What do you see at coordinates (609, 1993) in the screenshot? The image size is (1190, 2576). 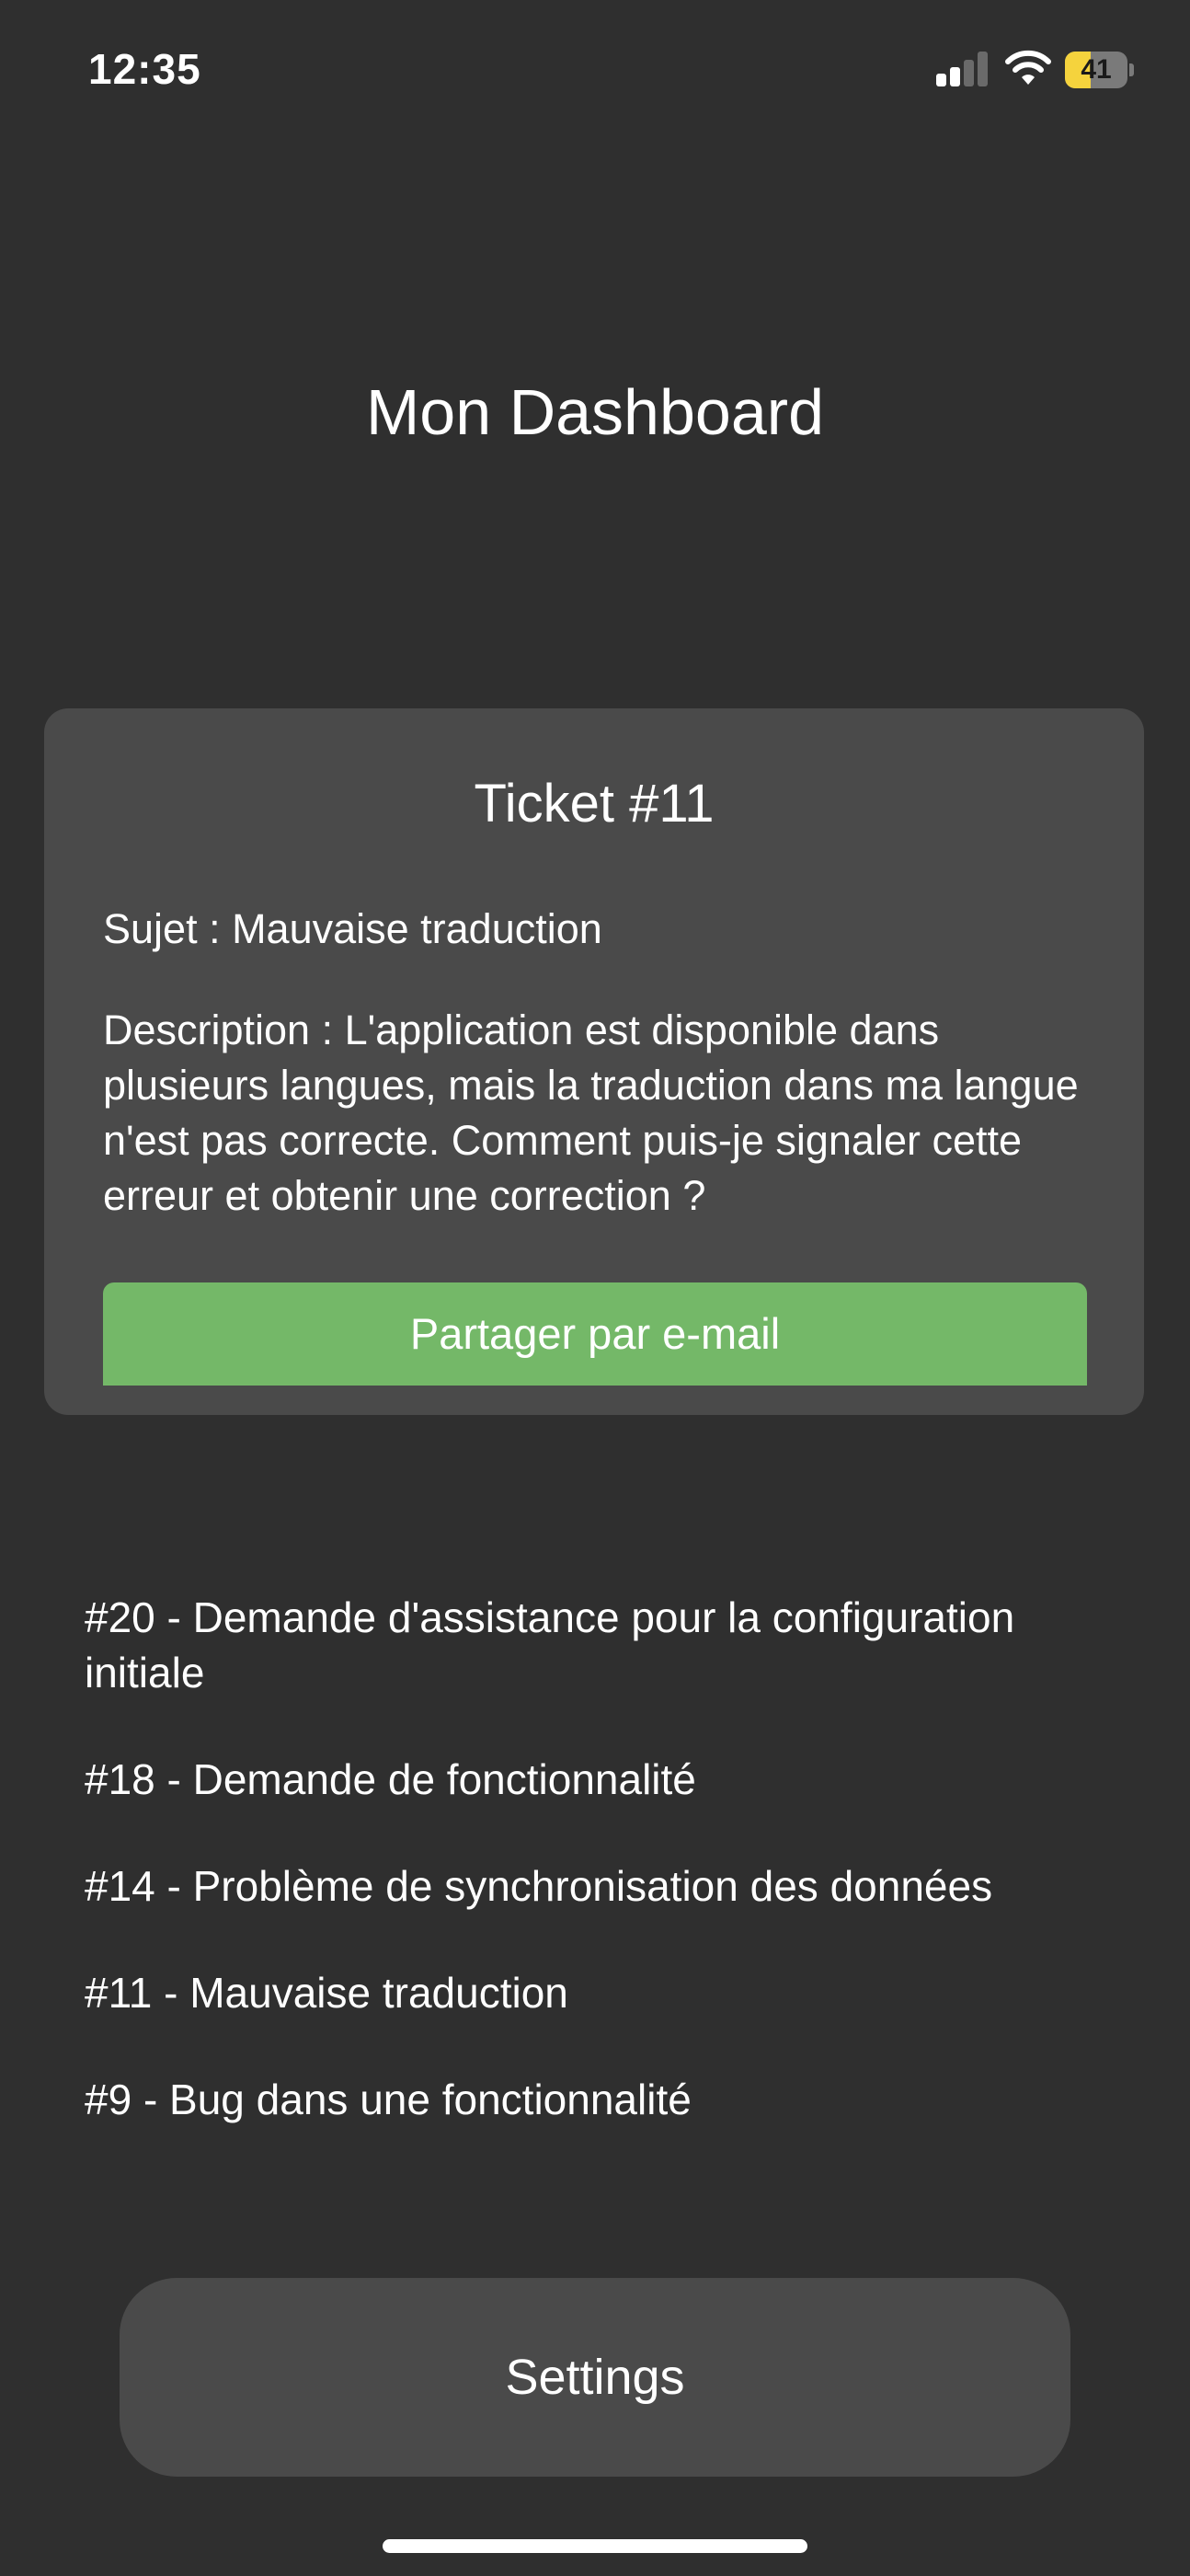 I see `ticket-list-item: #11 - Mauvaise traduction` at bounding box center [609, 1993].